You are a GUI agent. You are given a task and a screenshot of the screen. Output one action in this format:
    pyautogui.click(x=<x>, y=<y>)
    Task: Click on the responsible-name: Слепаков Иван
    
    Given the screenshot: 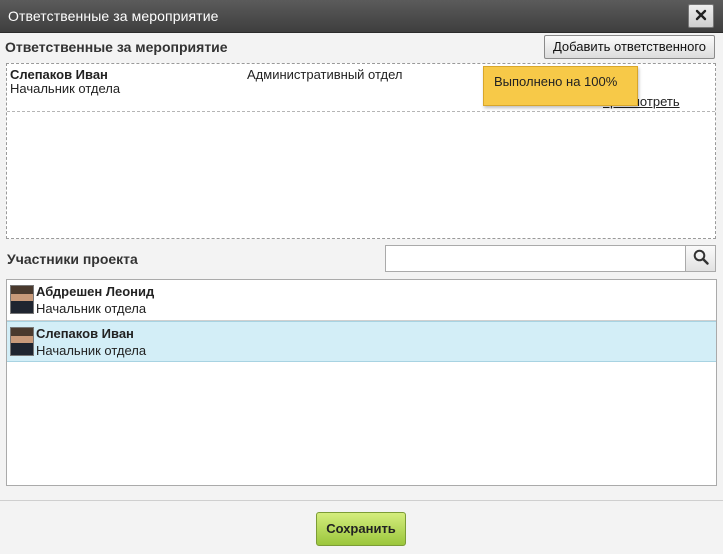 What is the action you would take?
    pyautogui.click(x=59, y=74)
    